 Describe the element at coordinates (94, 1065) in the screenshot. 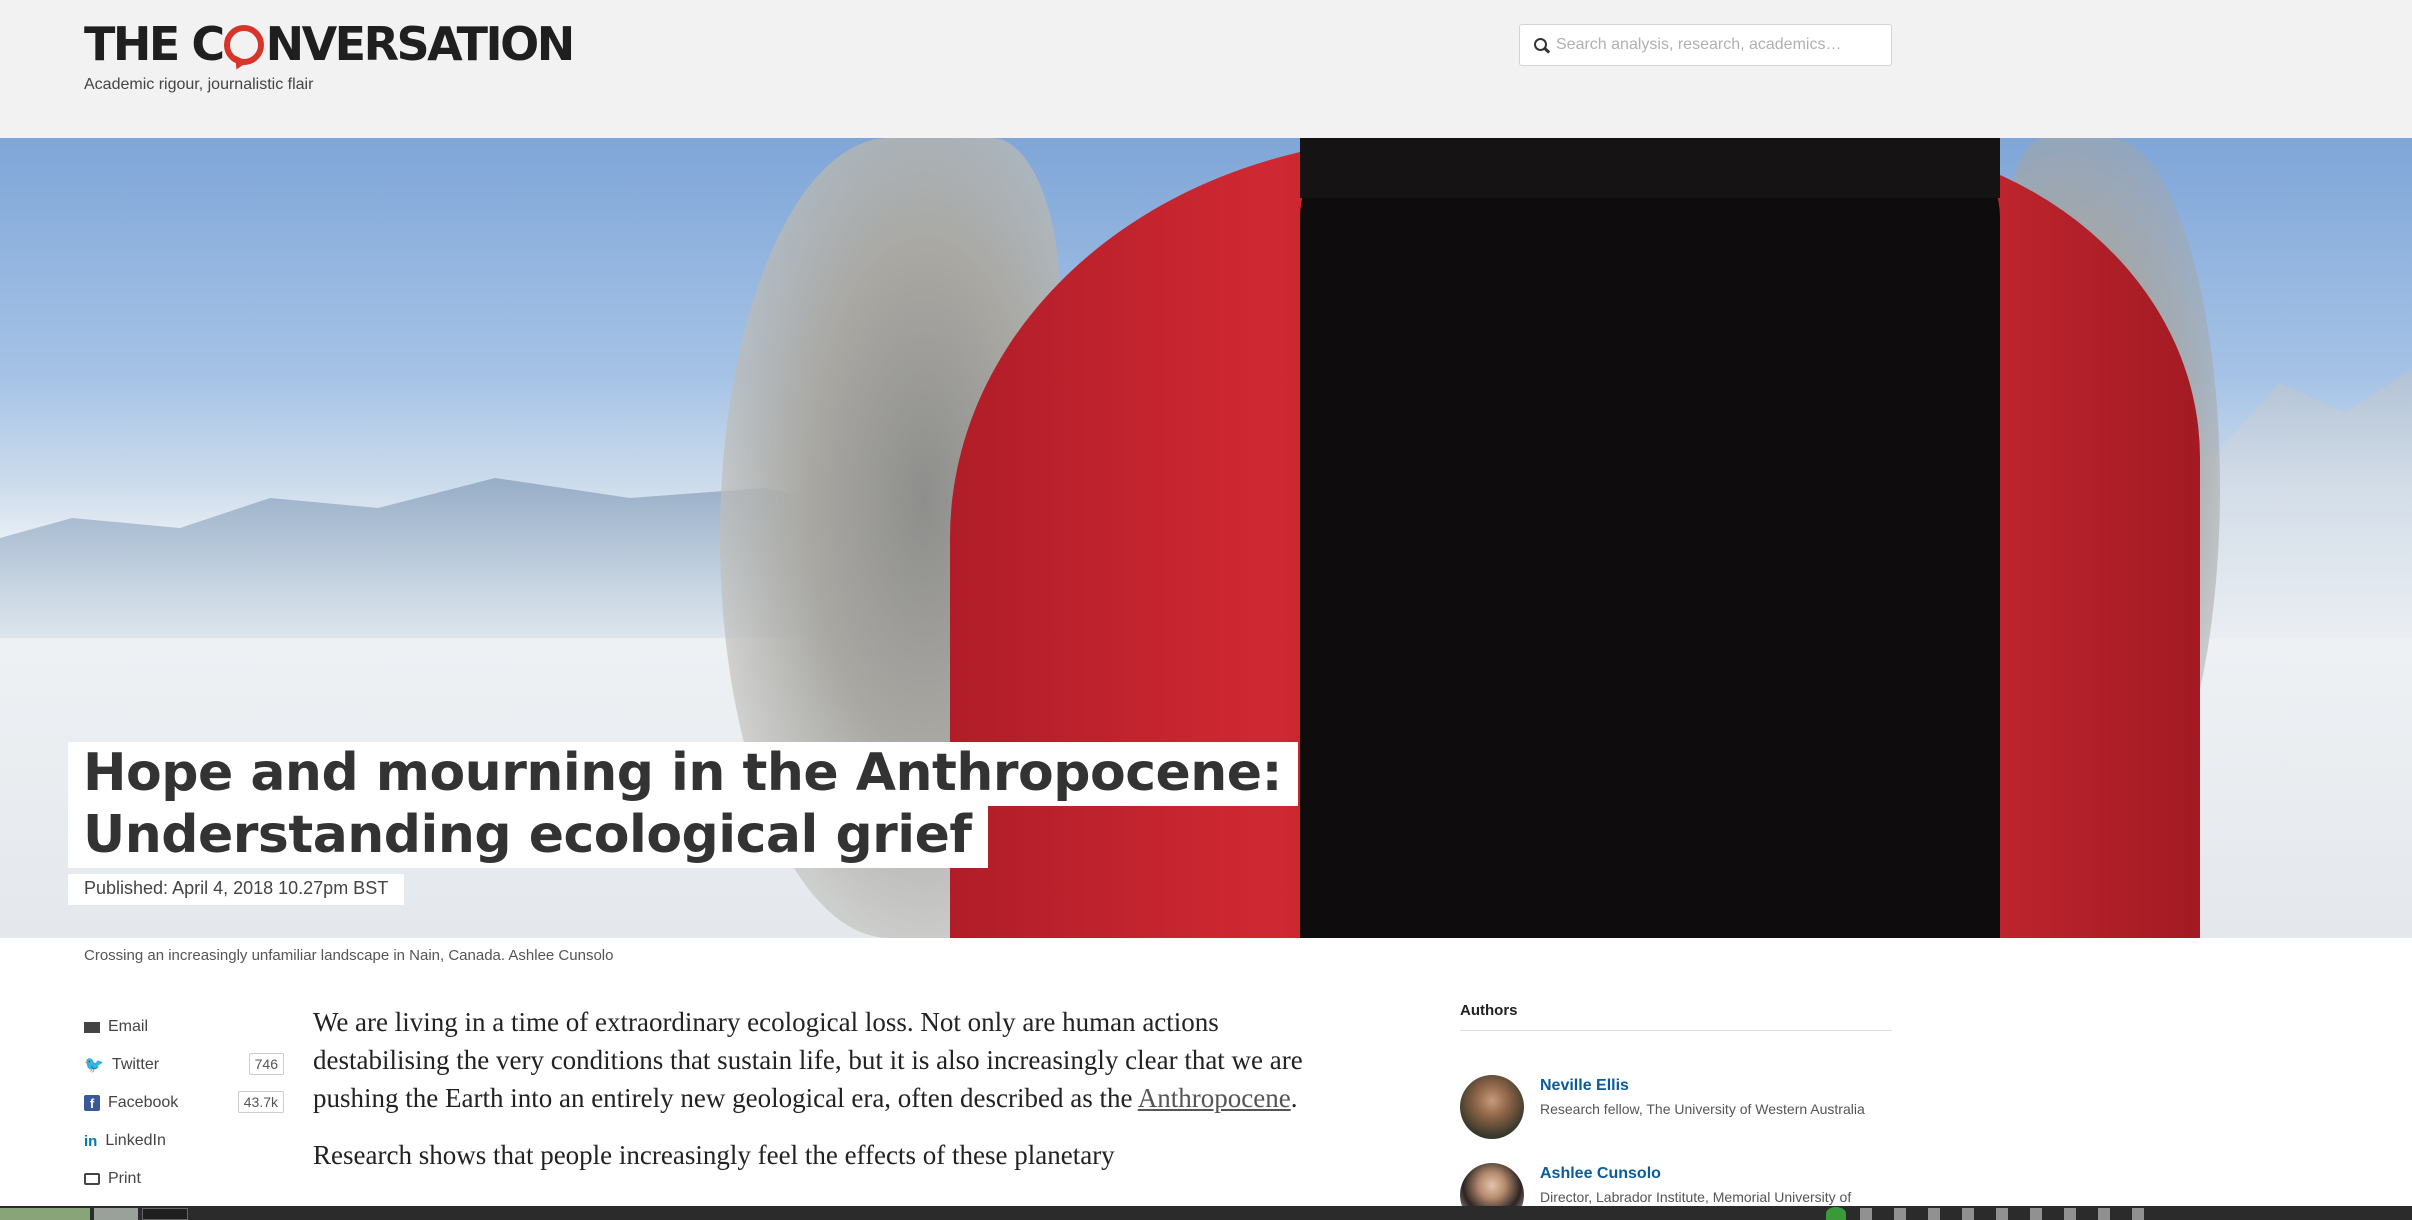

I see `twitter-icon: 🐦` at that location.